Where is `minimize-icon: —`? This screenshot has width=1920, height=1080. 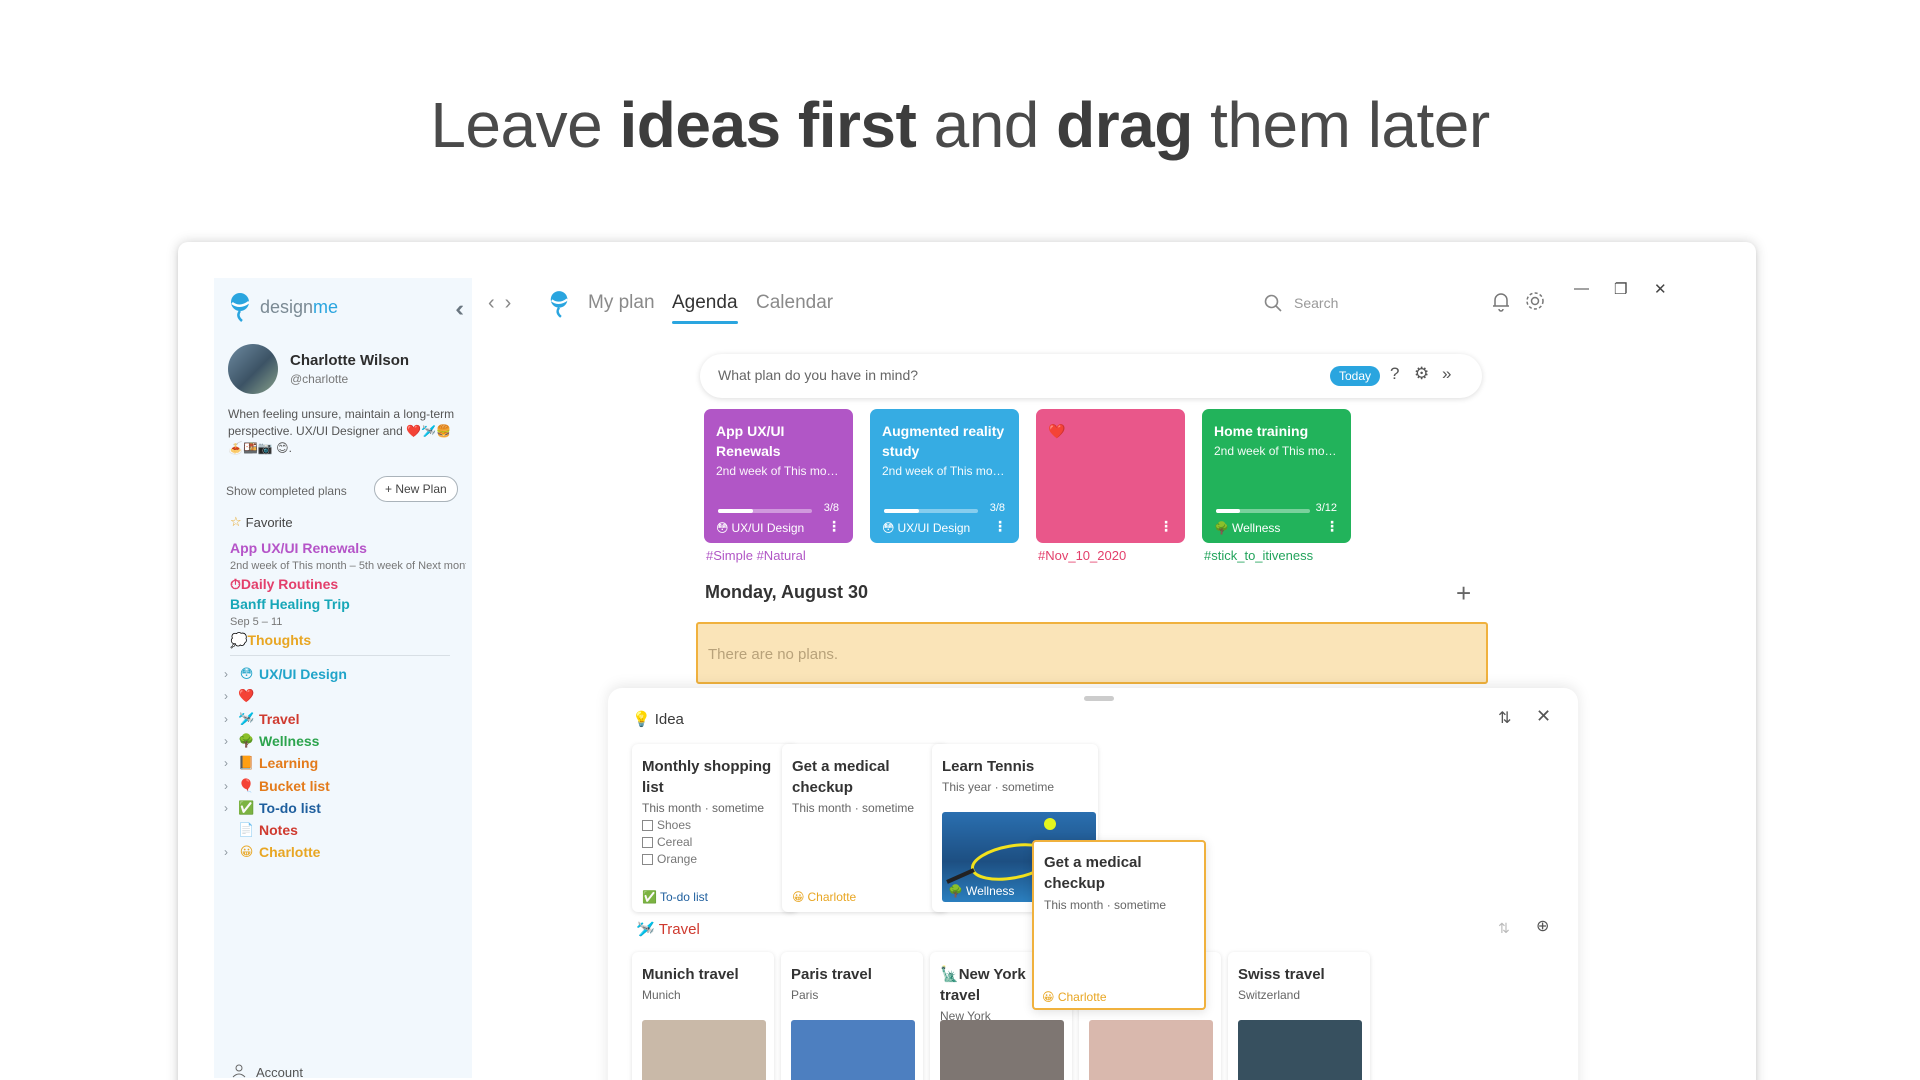
minimize-icon: — is located at coordinates (1581, 288).